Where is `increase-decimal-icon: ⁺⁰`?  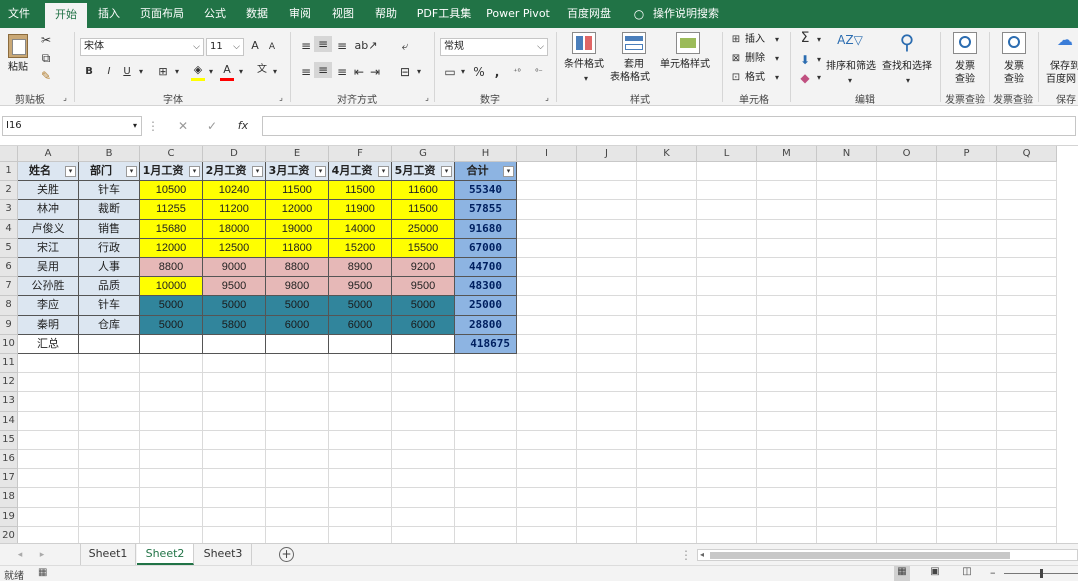 increase-decimal-icon: ⁺⁰ is located at coordinates (517, 72).